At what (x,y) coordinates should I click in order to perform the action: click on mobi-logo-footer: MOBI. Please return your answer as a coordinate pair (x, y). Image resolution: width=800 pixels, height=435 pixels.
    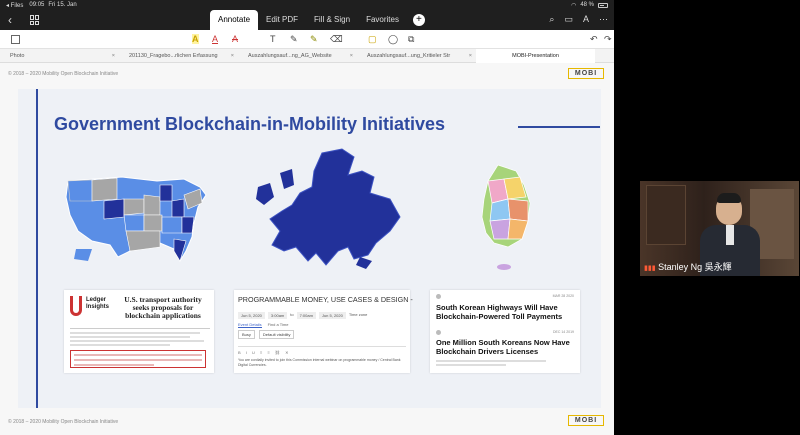
    Looking at the image, I should click on (586, 420).